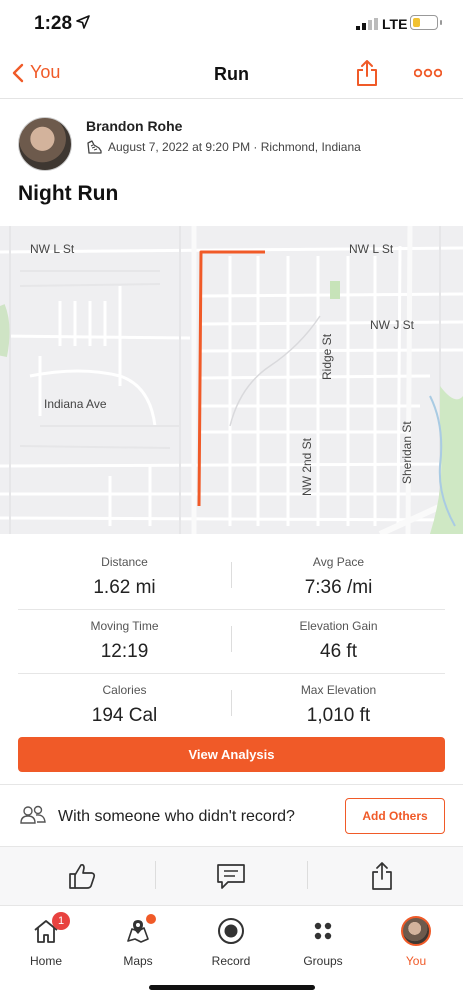  I want to click on tab-groups: Groups, so click(323, 941).